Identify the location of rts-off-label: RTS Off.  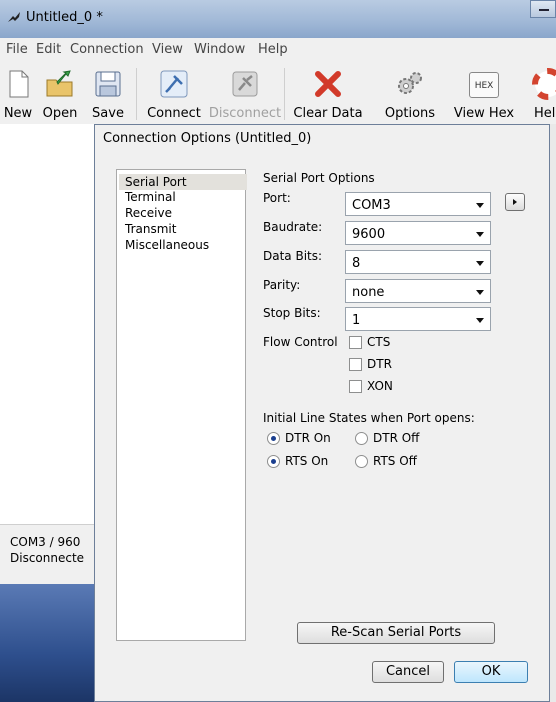
(395, 461).